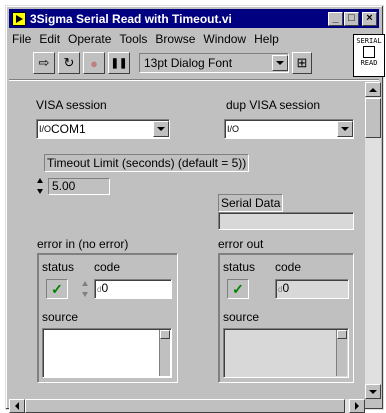 This screenshot has height=413, width=386. What do you see at coordinates (273, 105) in the screenshot?
I see `dup-visa-label: dup VISA session` at bounding box center [273, 105].